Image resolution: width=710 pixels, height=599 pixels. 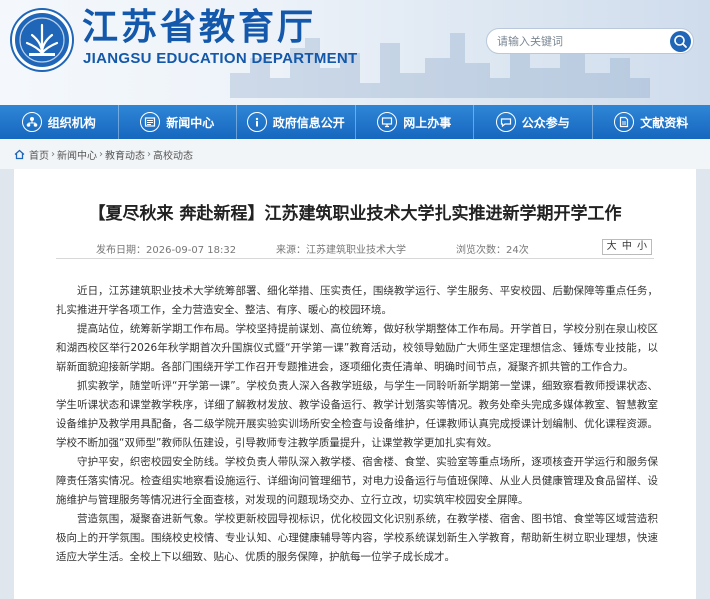 I want to click on nav-item-info: 政府信息公开, so click(x=296, y=122).